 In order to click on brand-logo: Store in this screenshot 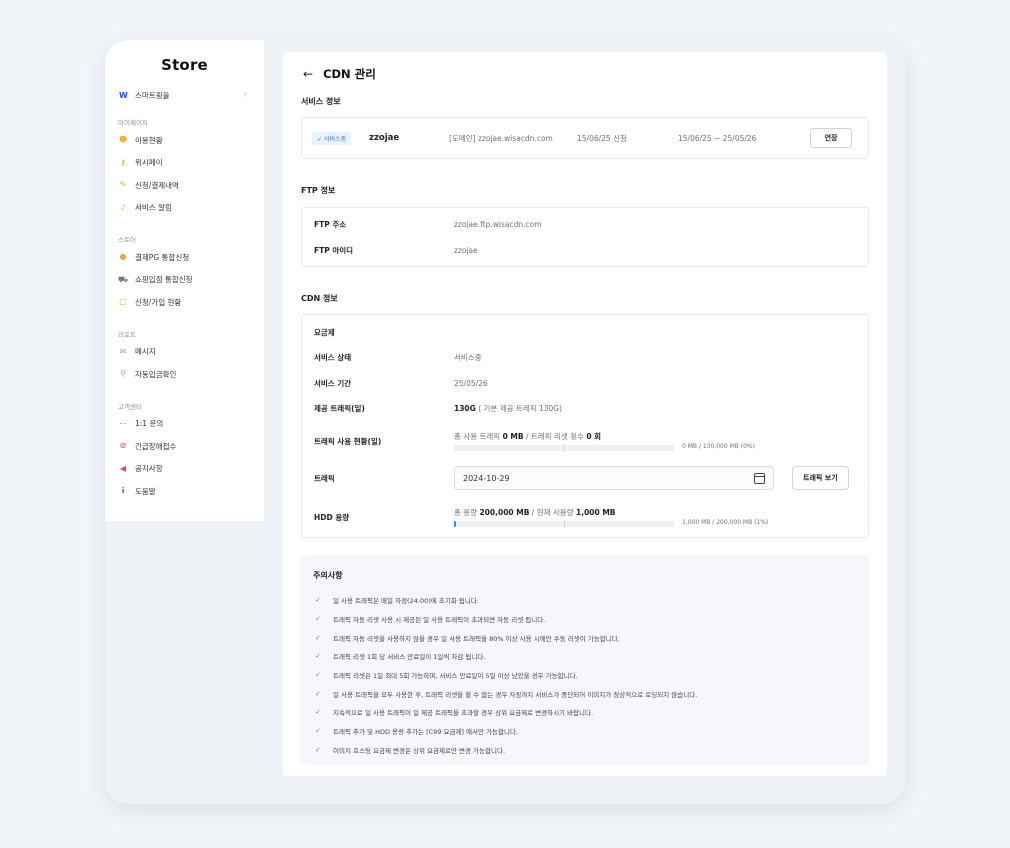, I will do `click(184, 65)`.